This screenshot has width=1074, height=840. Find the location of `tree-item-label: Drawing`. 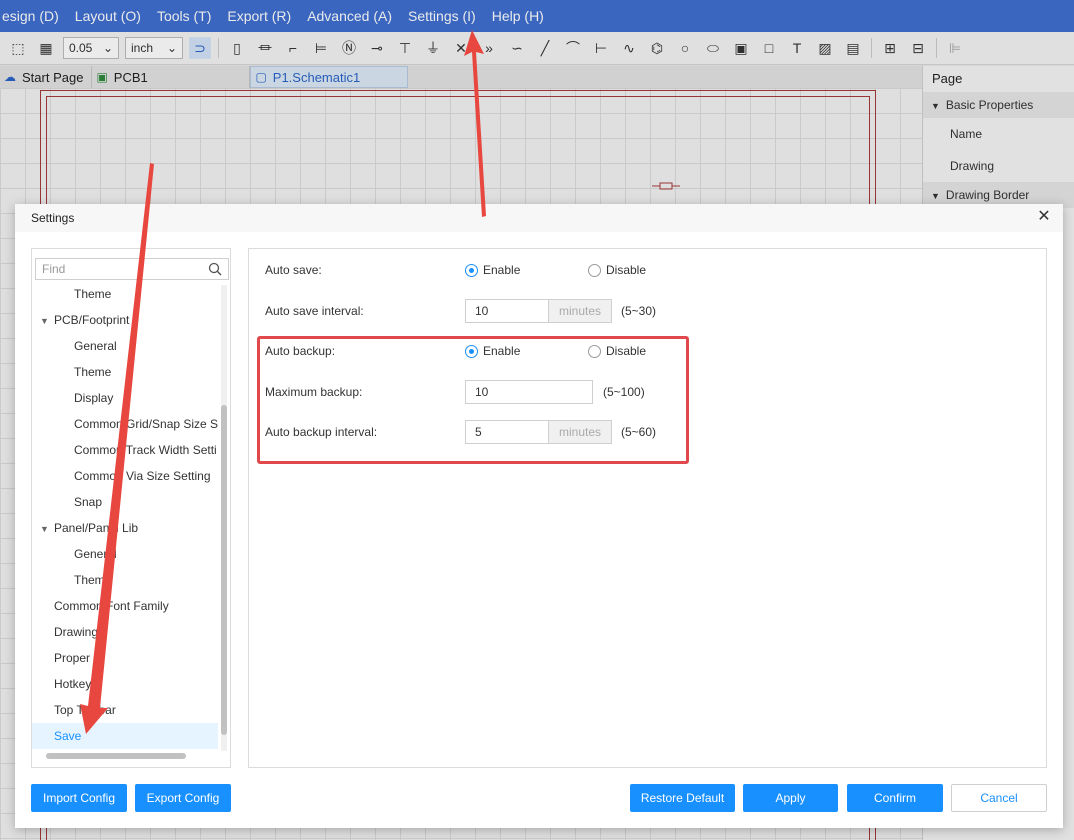

tree-item-label: Drawing is located at coordinates (76, 632).